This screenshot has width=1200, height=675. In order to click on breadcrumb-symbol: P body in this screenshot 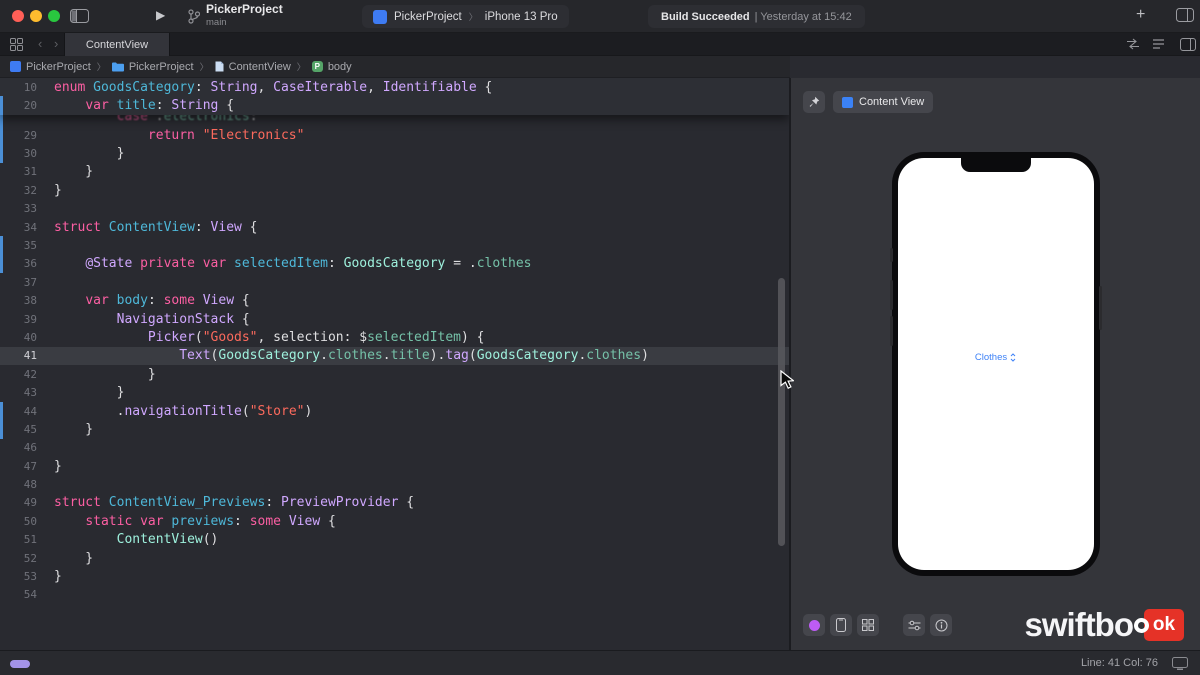, I will do `click(331, 67)`.